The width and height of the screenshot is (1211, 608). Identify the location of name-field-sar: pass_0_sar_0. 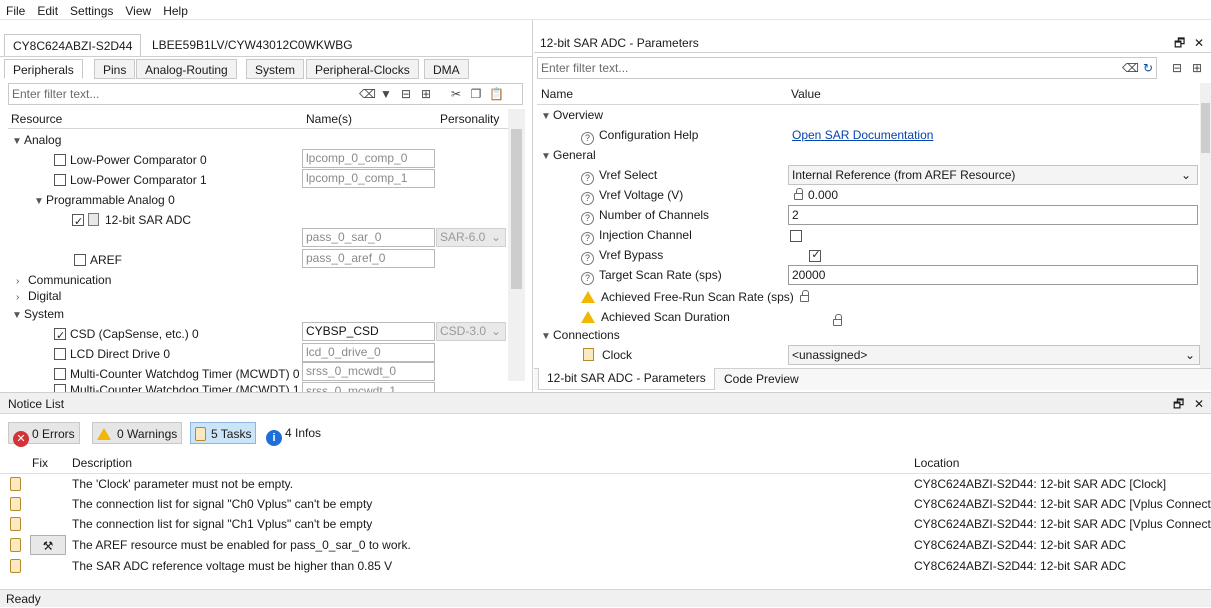
(368, 237).